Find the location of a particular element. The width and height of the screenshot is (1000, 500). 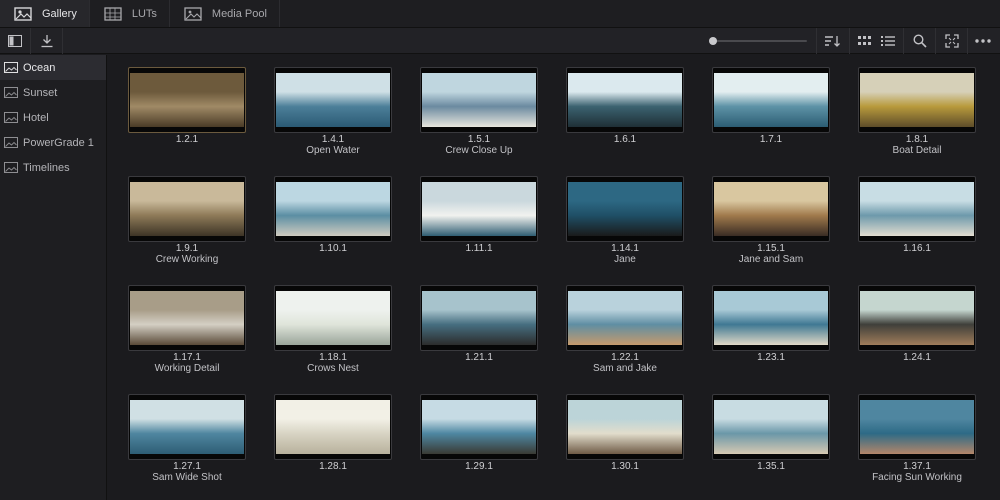

sidebar-toggle-button is located at coordinates (15, 41).